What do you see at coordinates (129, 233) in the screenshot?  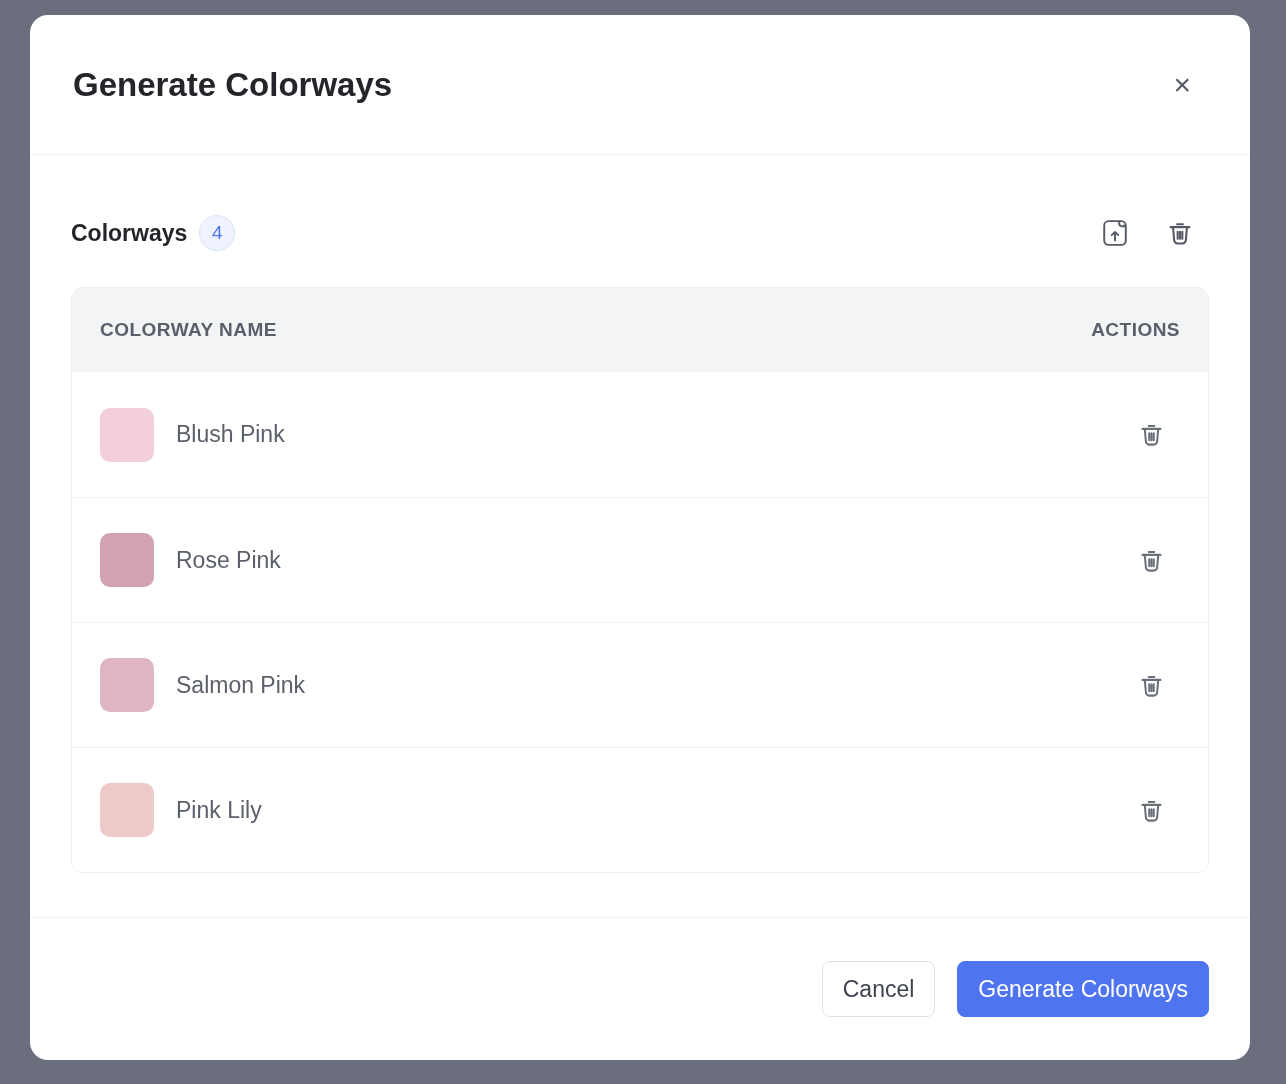 I see `section-label: Colorways` at bounding box center [129, 233].